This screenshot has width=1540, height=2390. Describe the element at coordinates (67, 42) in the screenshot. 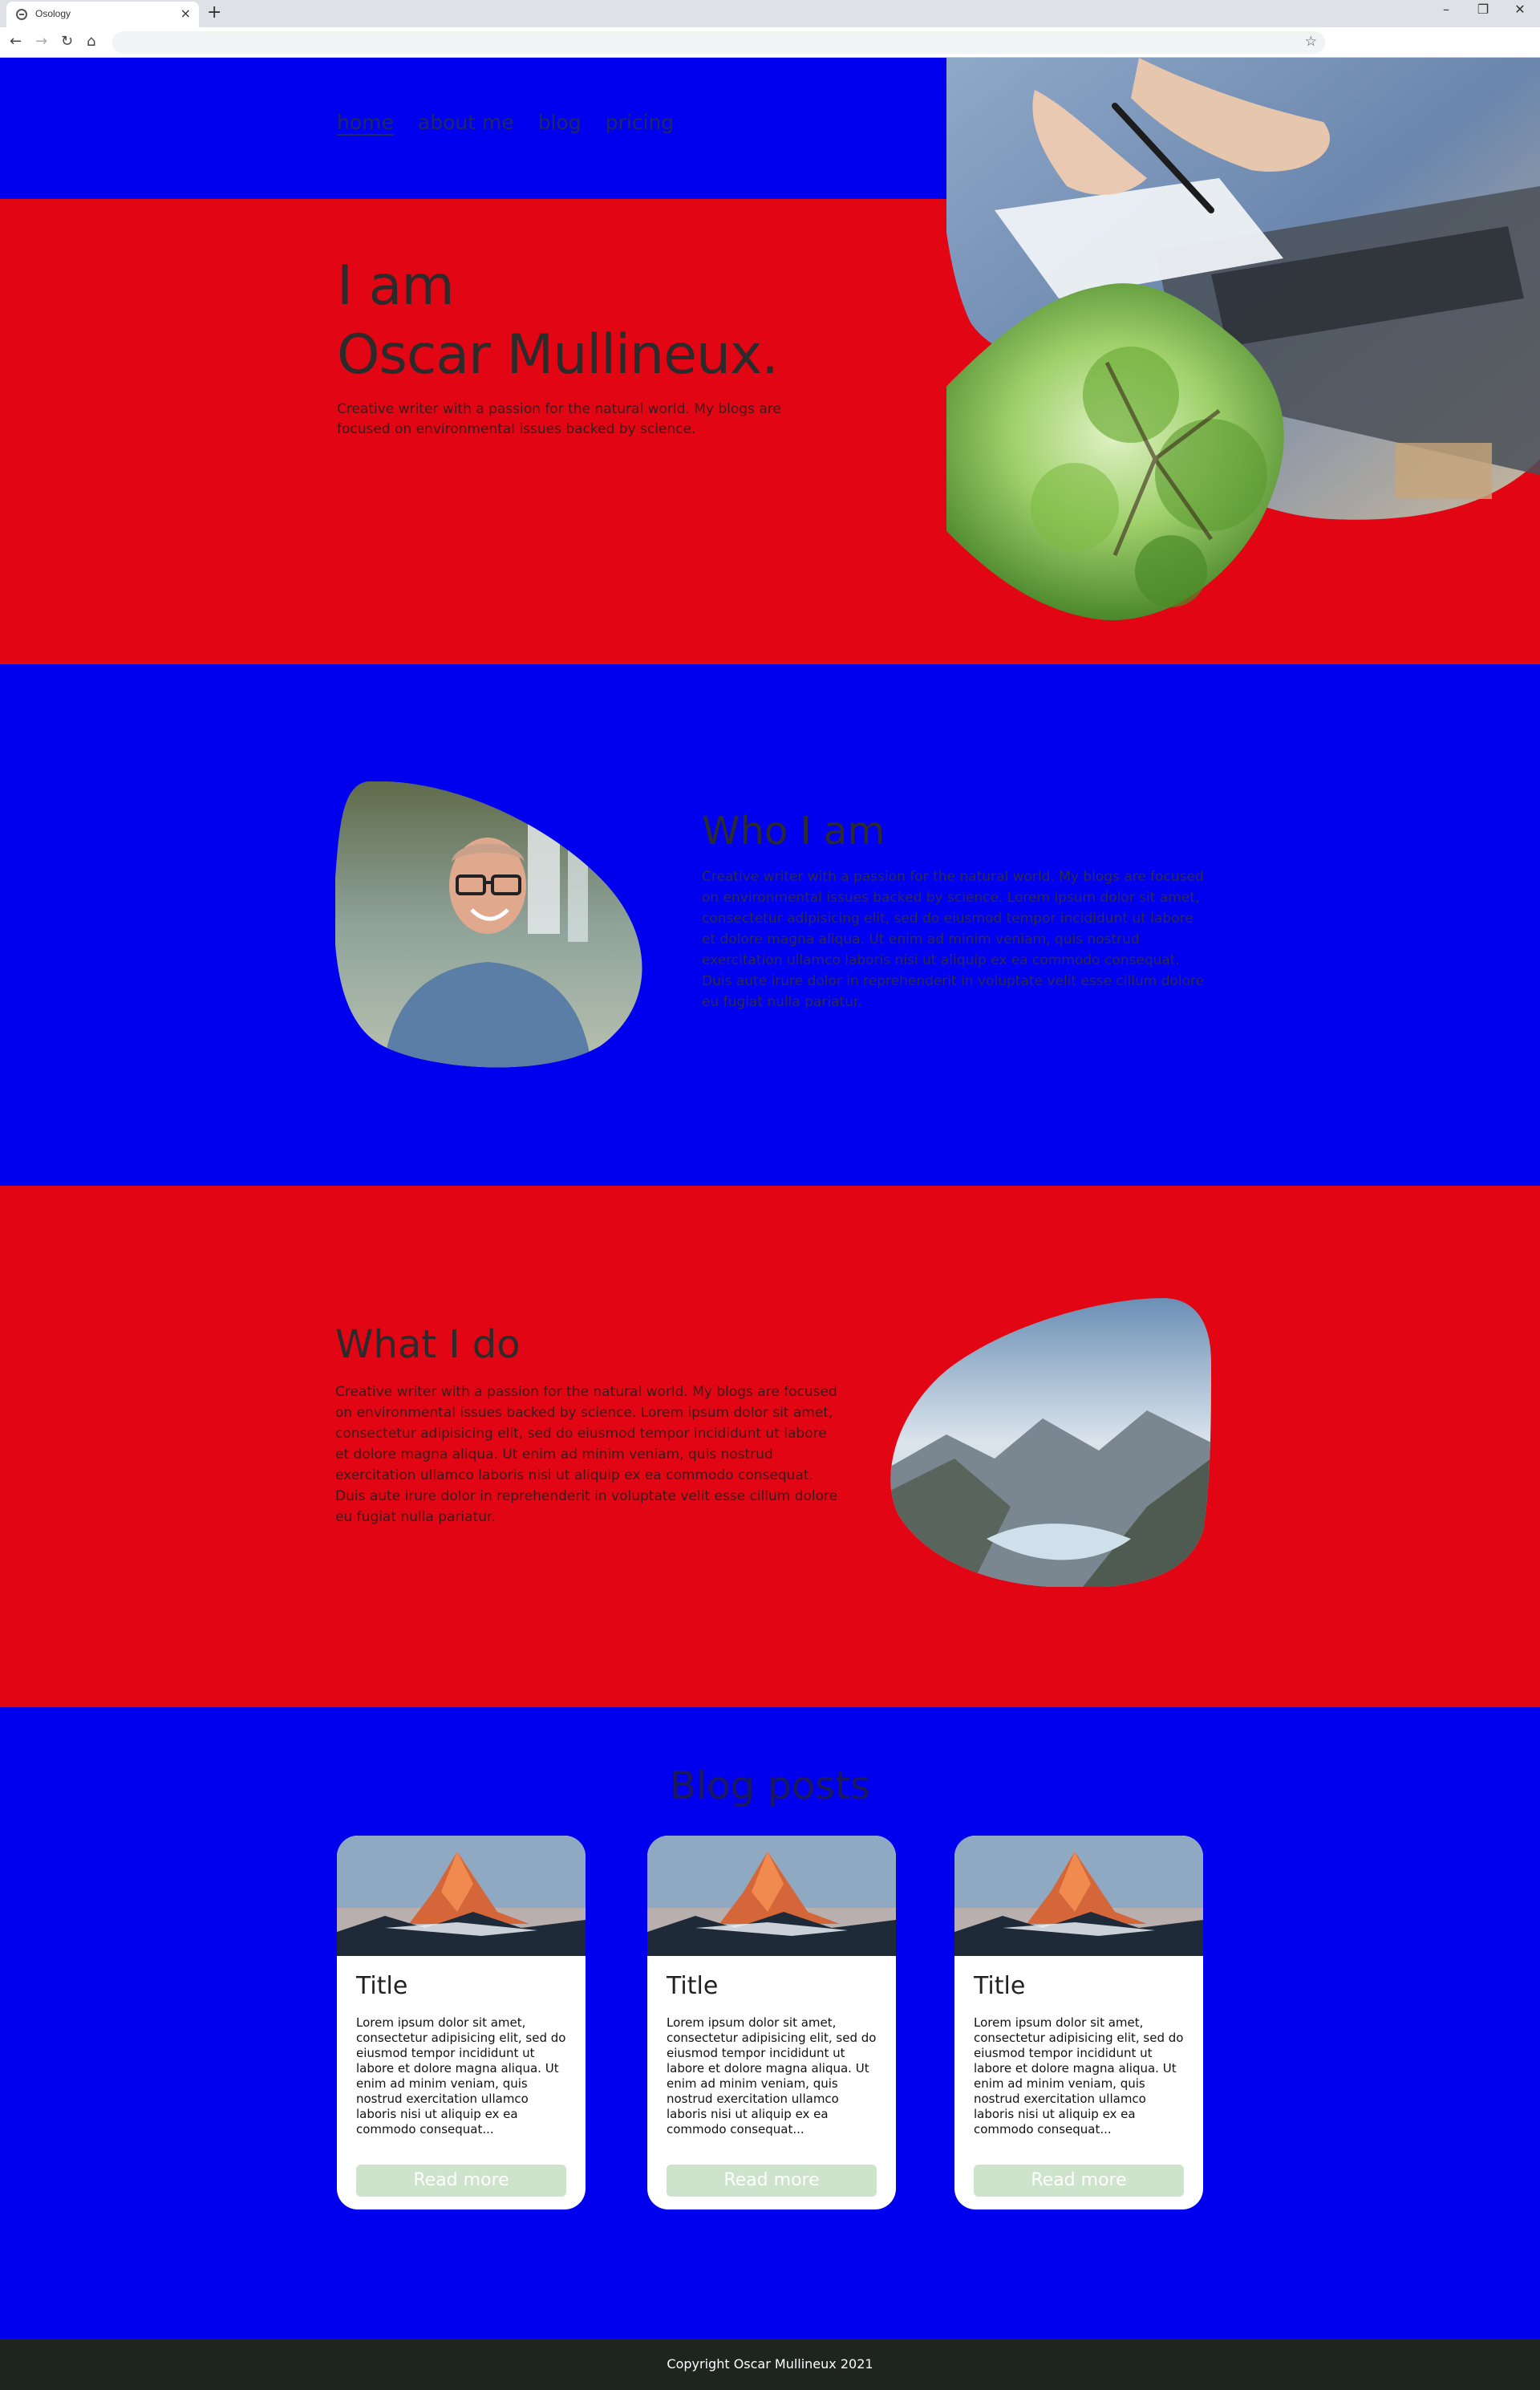

I see `reload-icon: ↻` at that location.